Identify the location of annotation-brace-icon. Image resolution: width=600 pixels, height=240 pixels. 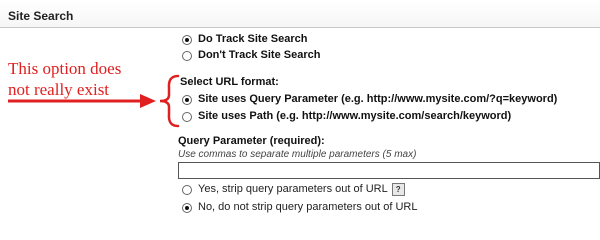
(169, 101).